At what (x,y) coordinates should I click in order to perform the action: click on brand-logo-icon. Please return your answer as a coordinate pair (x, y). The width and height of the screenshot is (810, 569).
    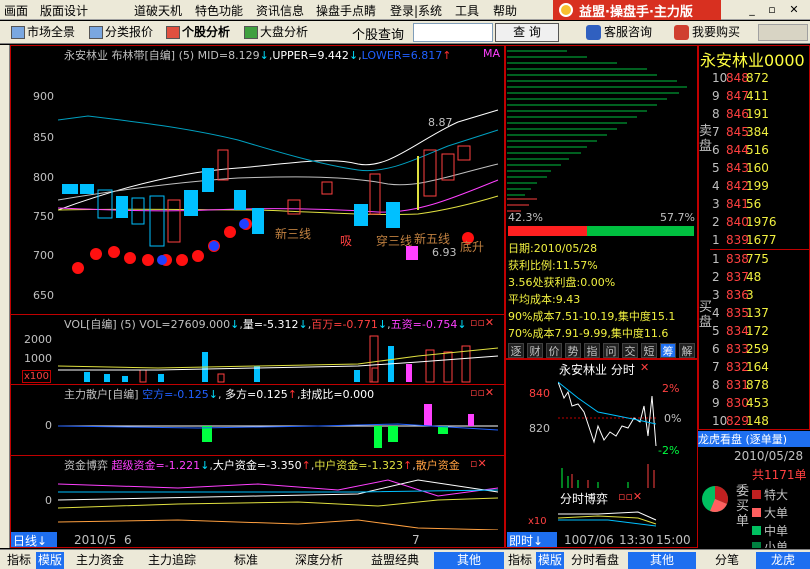
    Looking at the image, I should click on (566, 10).